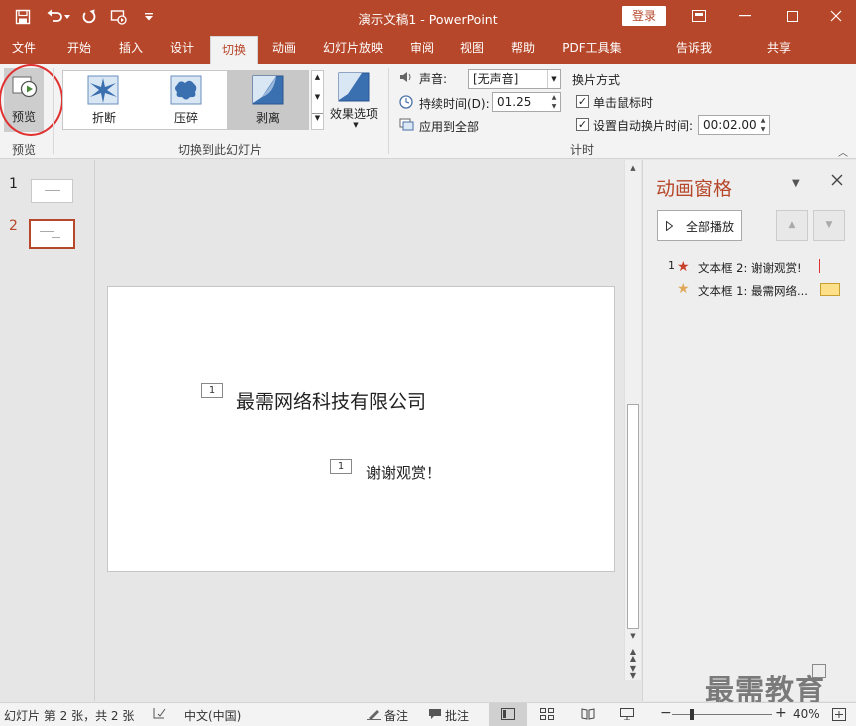 The height and width of the screenshot is (726, 856). I want to click on normal-view-button, so click(508, 714).